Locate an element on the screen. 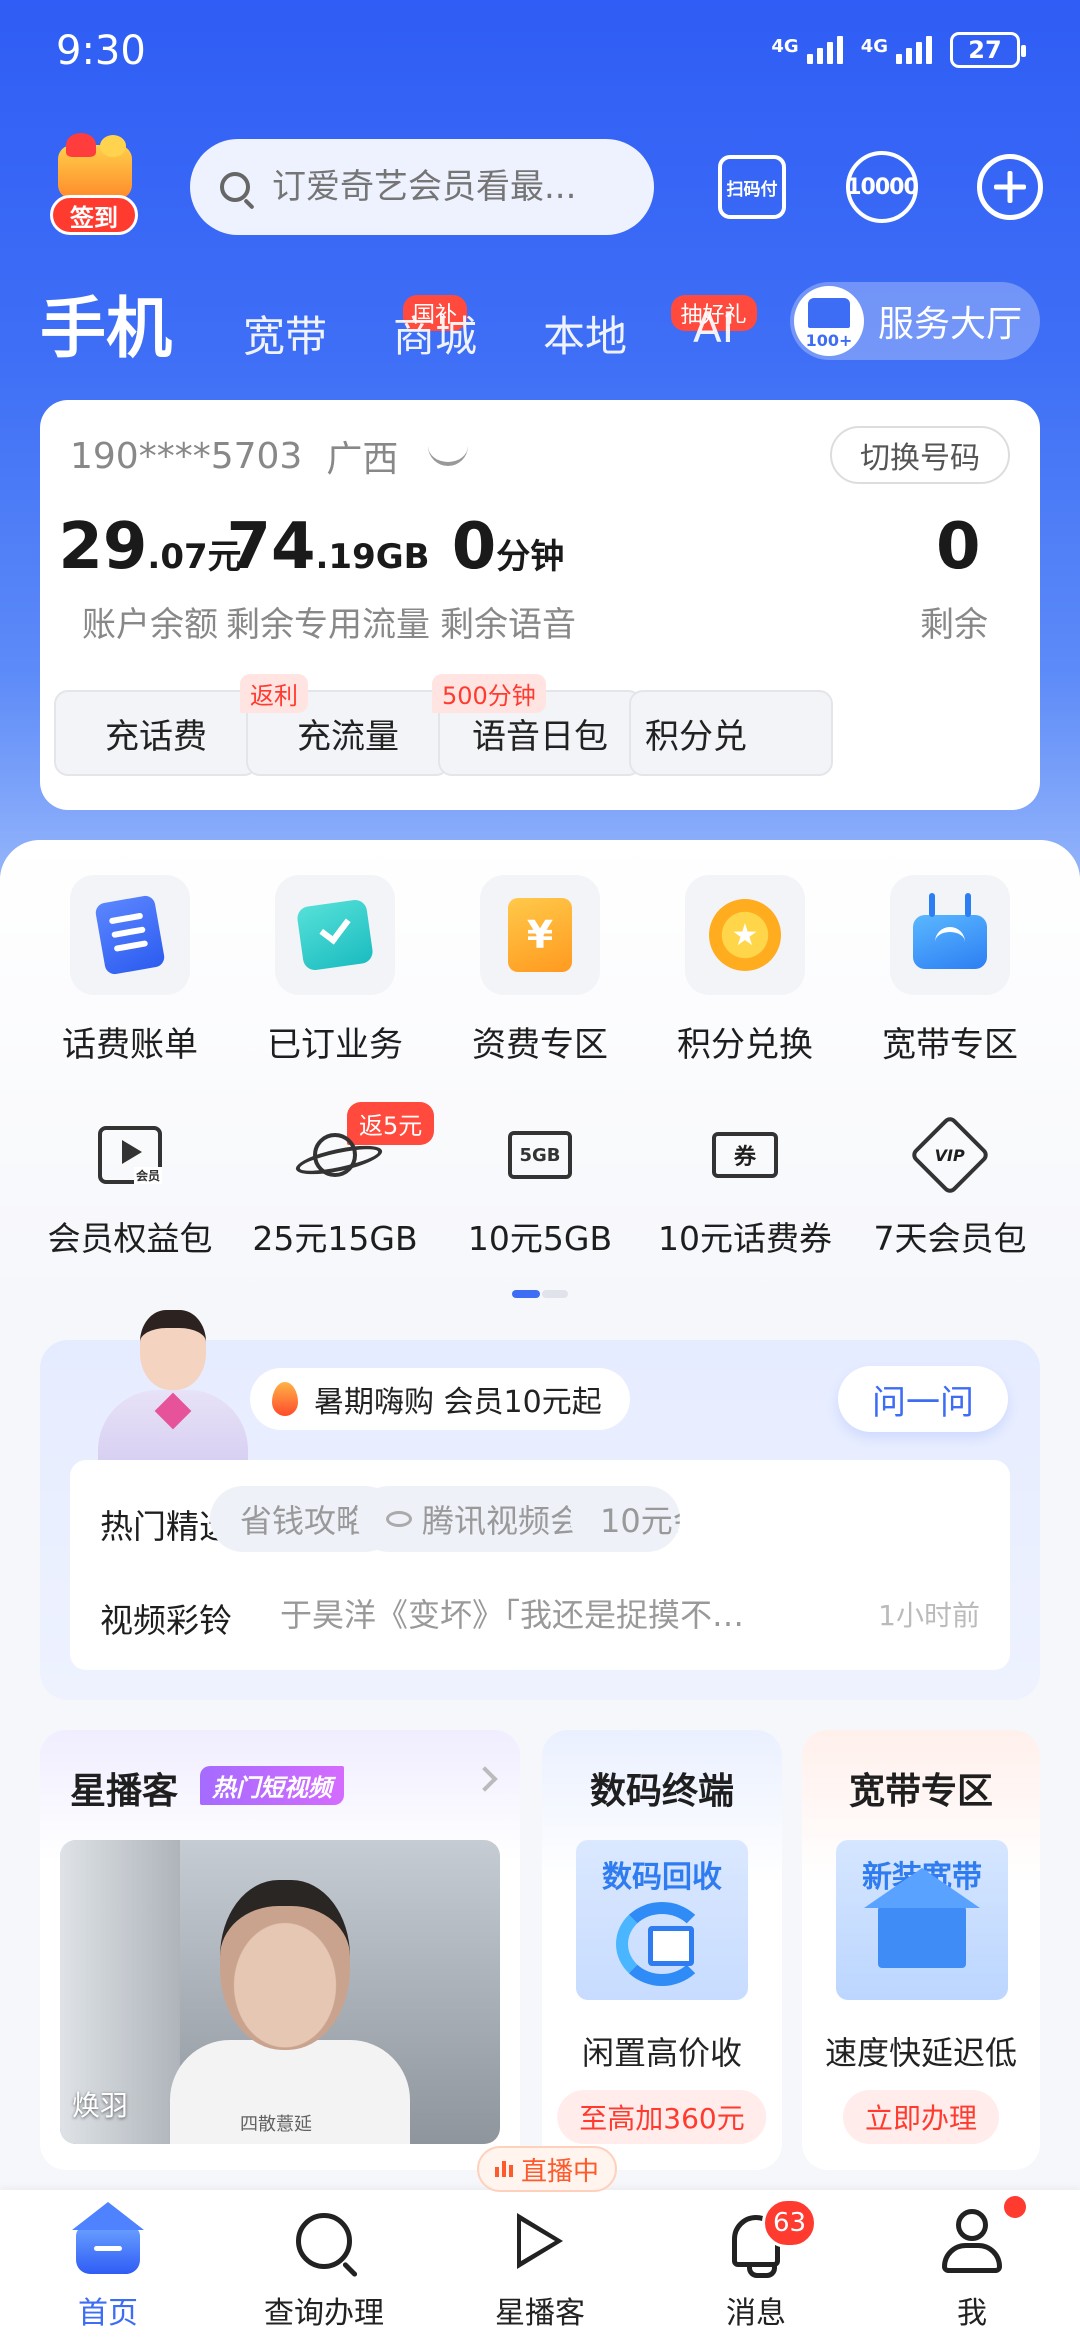 The image size is (1080, 2340). card-cta: 至高加360元 is located at coordinates (662, 2117).